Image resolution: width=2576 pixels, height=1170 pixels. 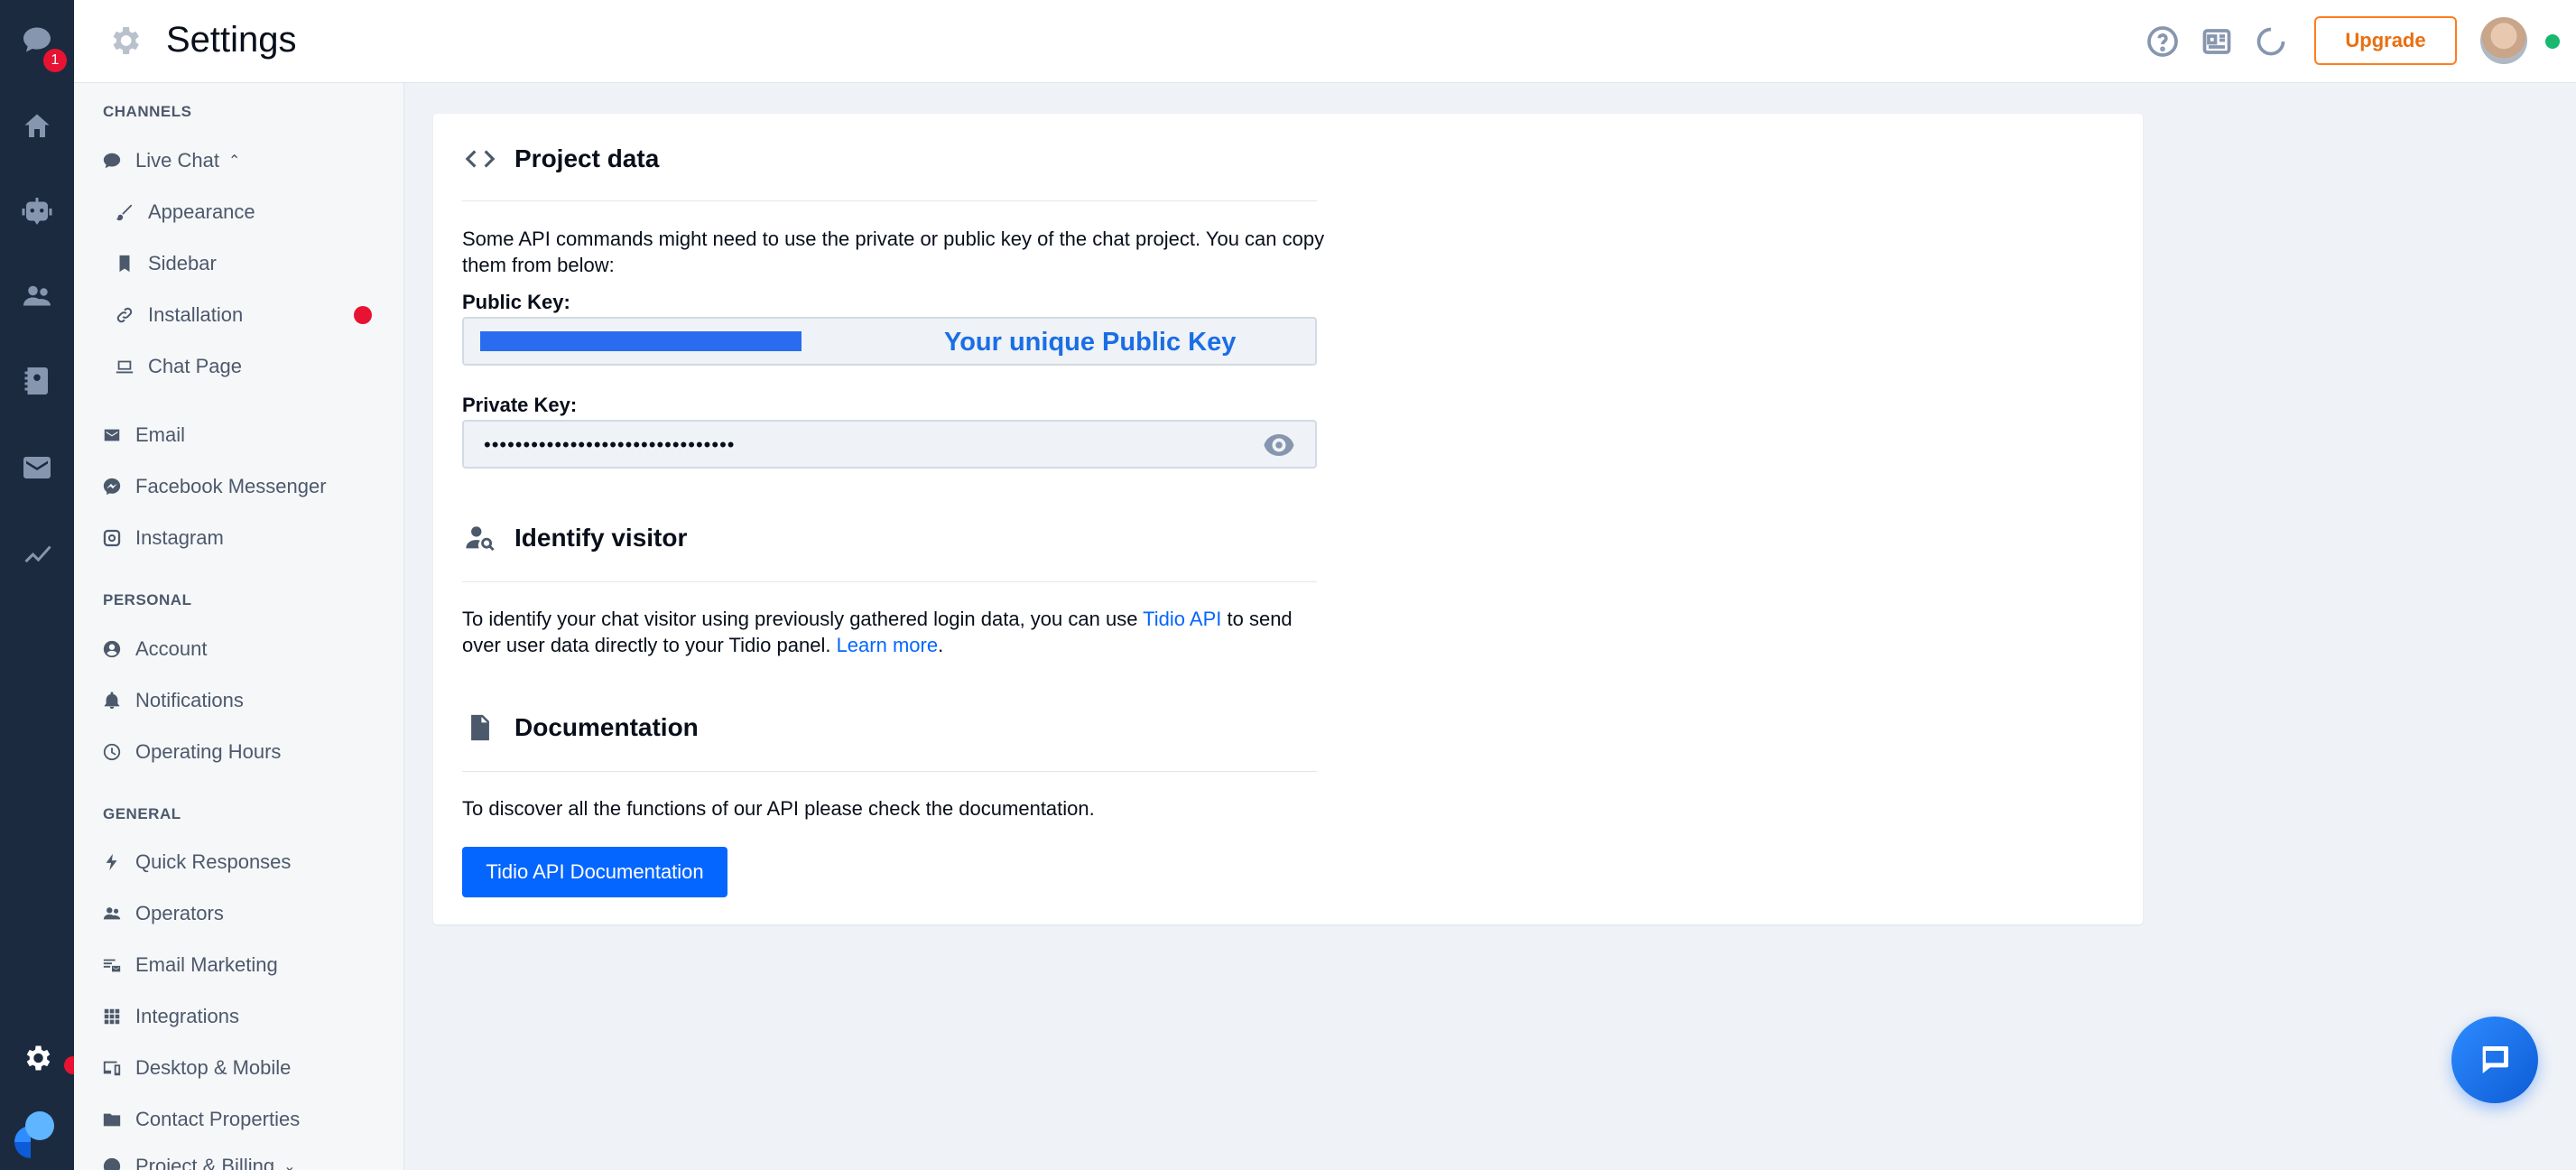 I want to click on code-icon, so click(x=480, y=159).